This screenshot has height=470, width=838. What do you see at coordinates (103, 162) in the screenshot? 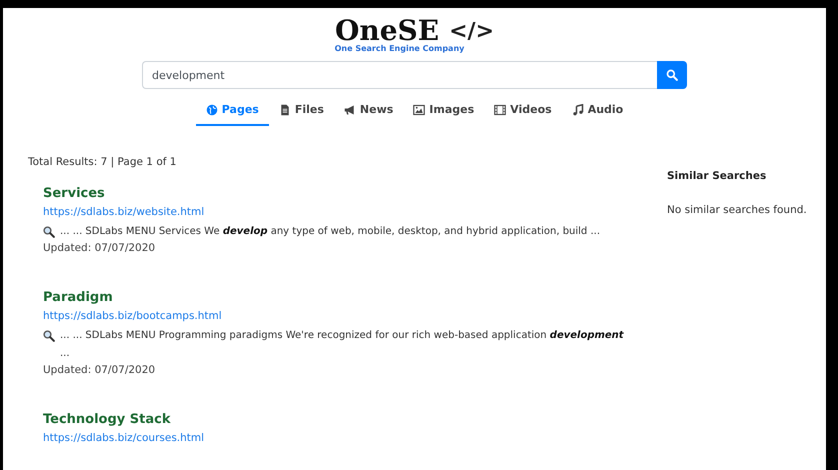
I see `results-summary: Total Results: 7 | Page 1 of 1` at bounding box center [103, 162].